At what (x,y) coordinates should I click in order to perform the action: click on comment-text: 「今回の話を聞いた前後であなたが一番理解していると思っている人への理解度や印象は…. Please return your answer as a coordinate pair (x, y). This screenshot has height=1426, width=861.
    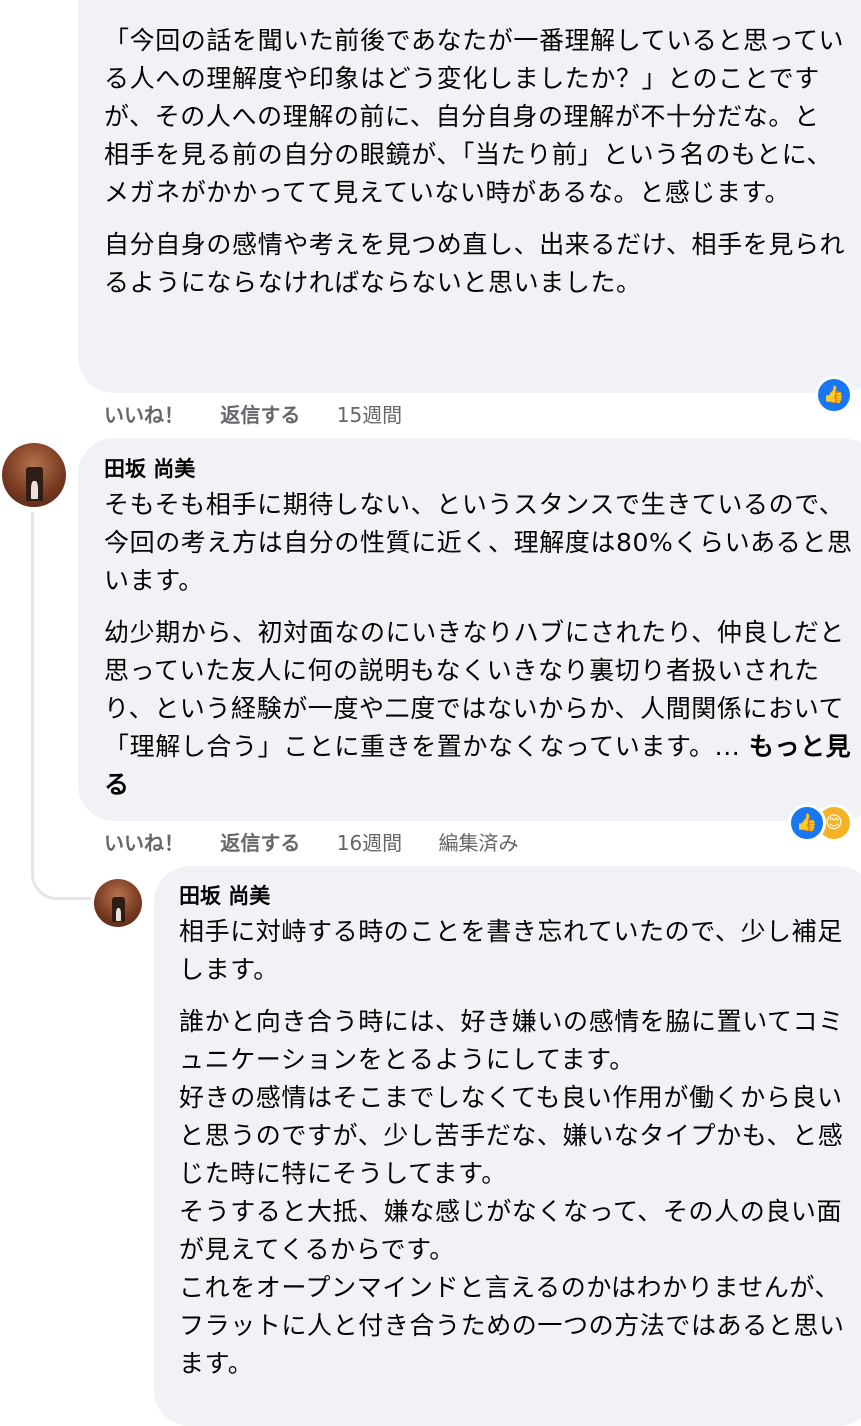
    Looking at the image, I should click on (474, 116).